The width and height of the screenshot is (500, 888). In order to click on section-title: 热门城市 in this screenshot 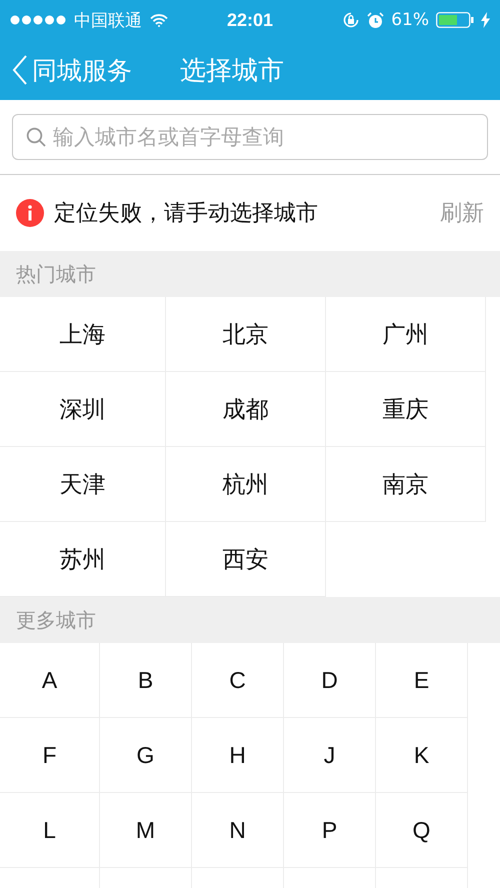, I will do `click(56, 274)`.